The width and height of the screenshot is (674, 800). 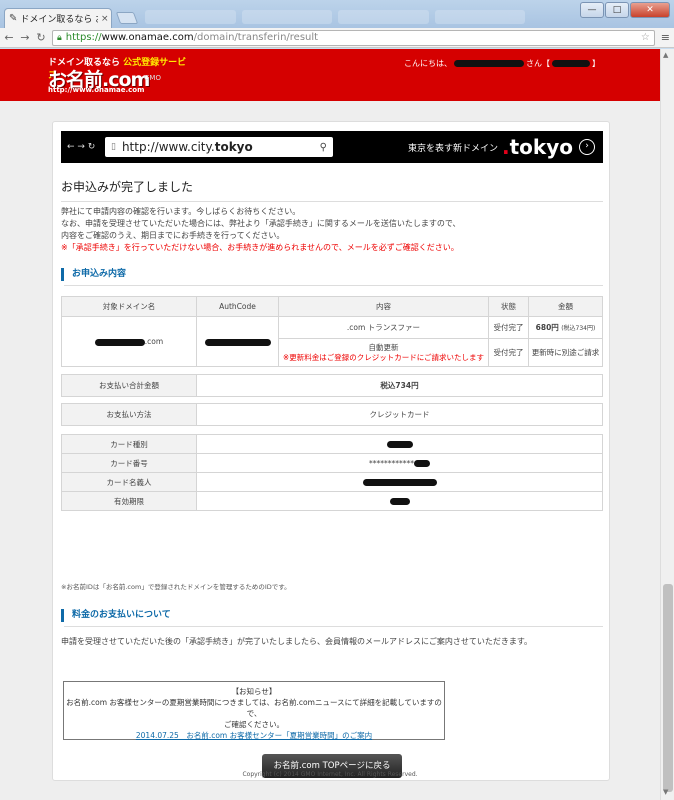 What do you see at coordinates (176, 587) in the screenshot?
I see `id-note: ※お名前IDは「お名前.com」で登録されたドメインを管理するためのIDです。` at bounding box center [176, 587].